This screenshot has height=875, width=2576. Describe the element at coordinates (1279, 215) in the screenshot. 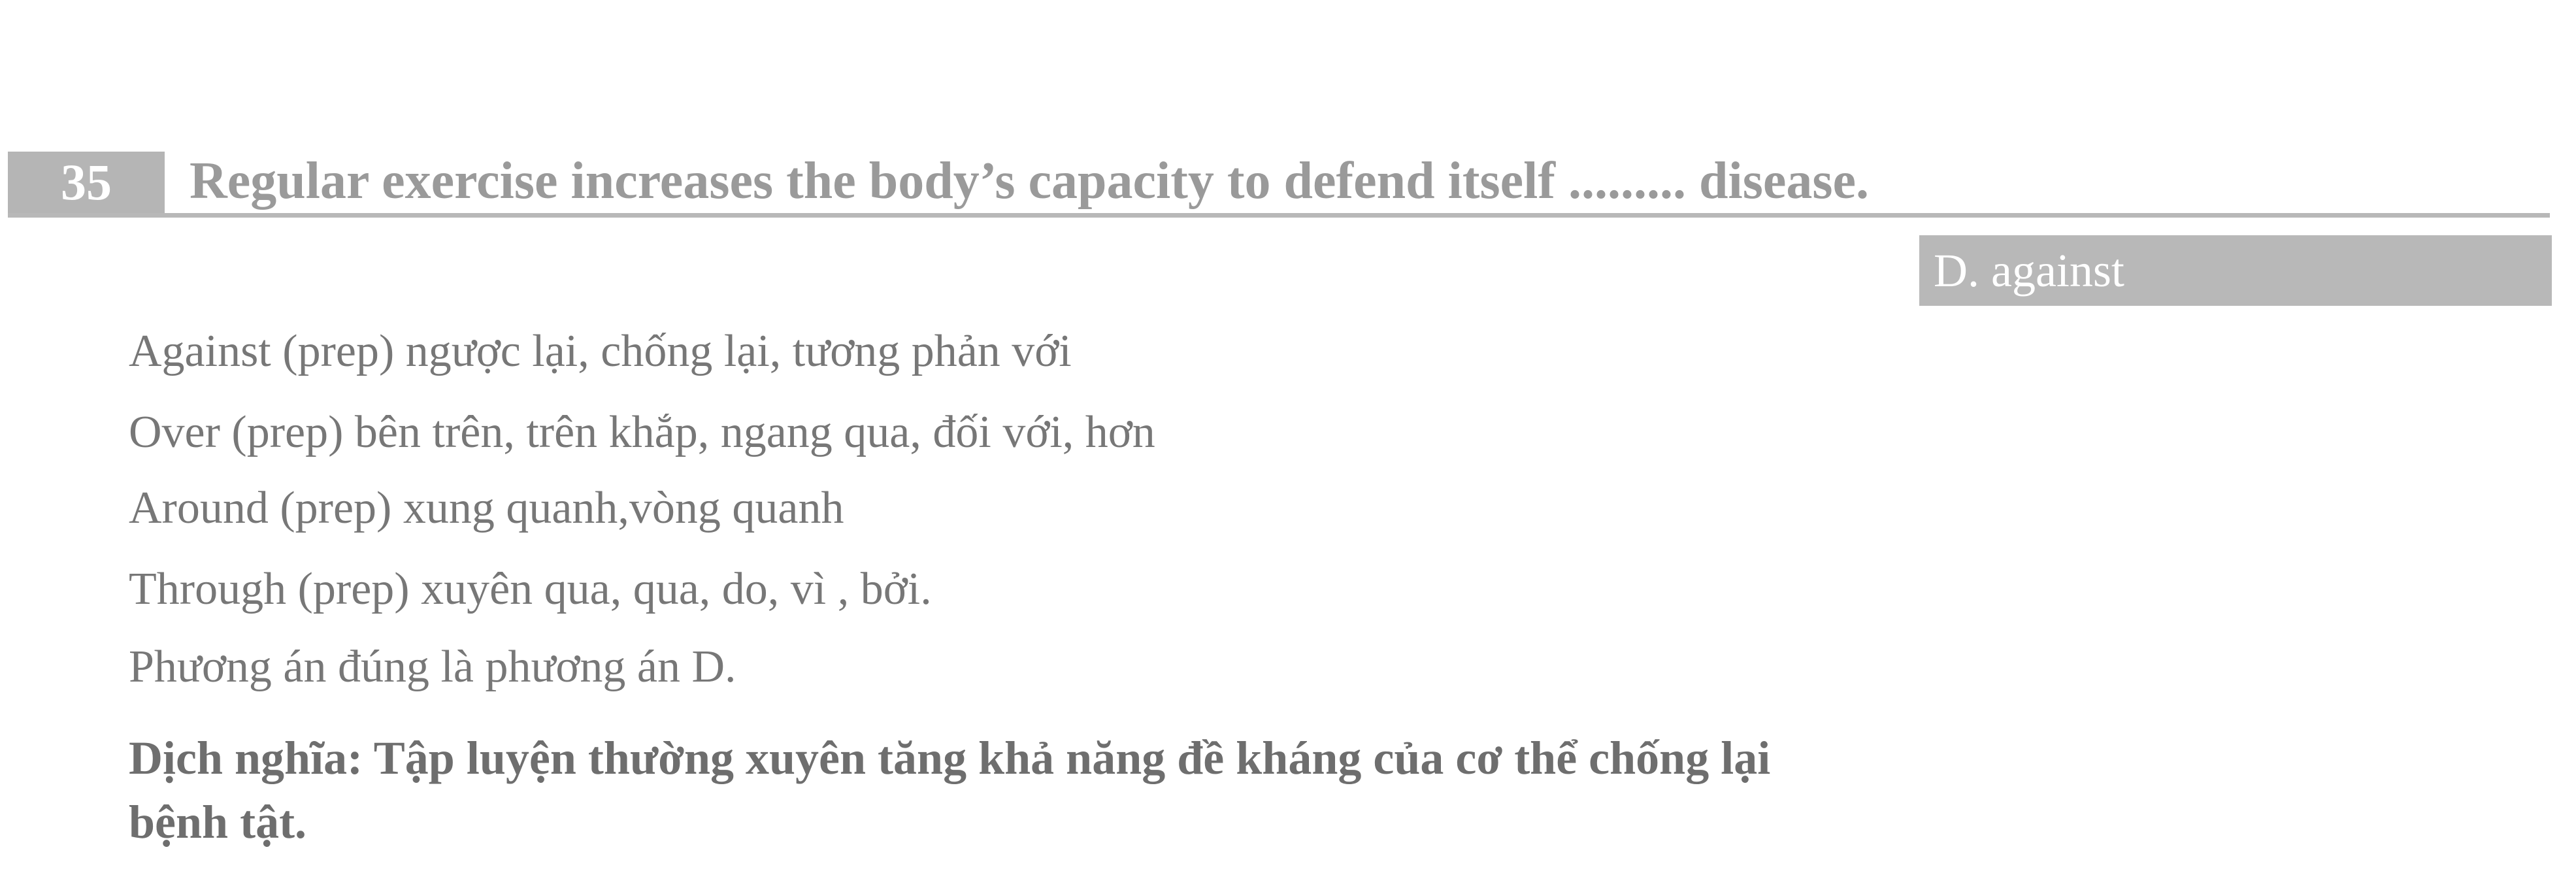

I see `divider` at that location.